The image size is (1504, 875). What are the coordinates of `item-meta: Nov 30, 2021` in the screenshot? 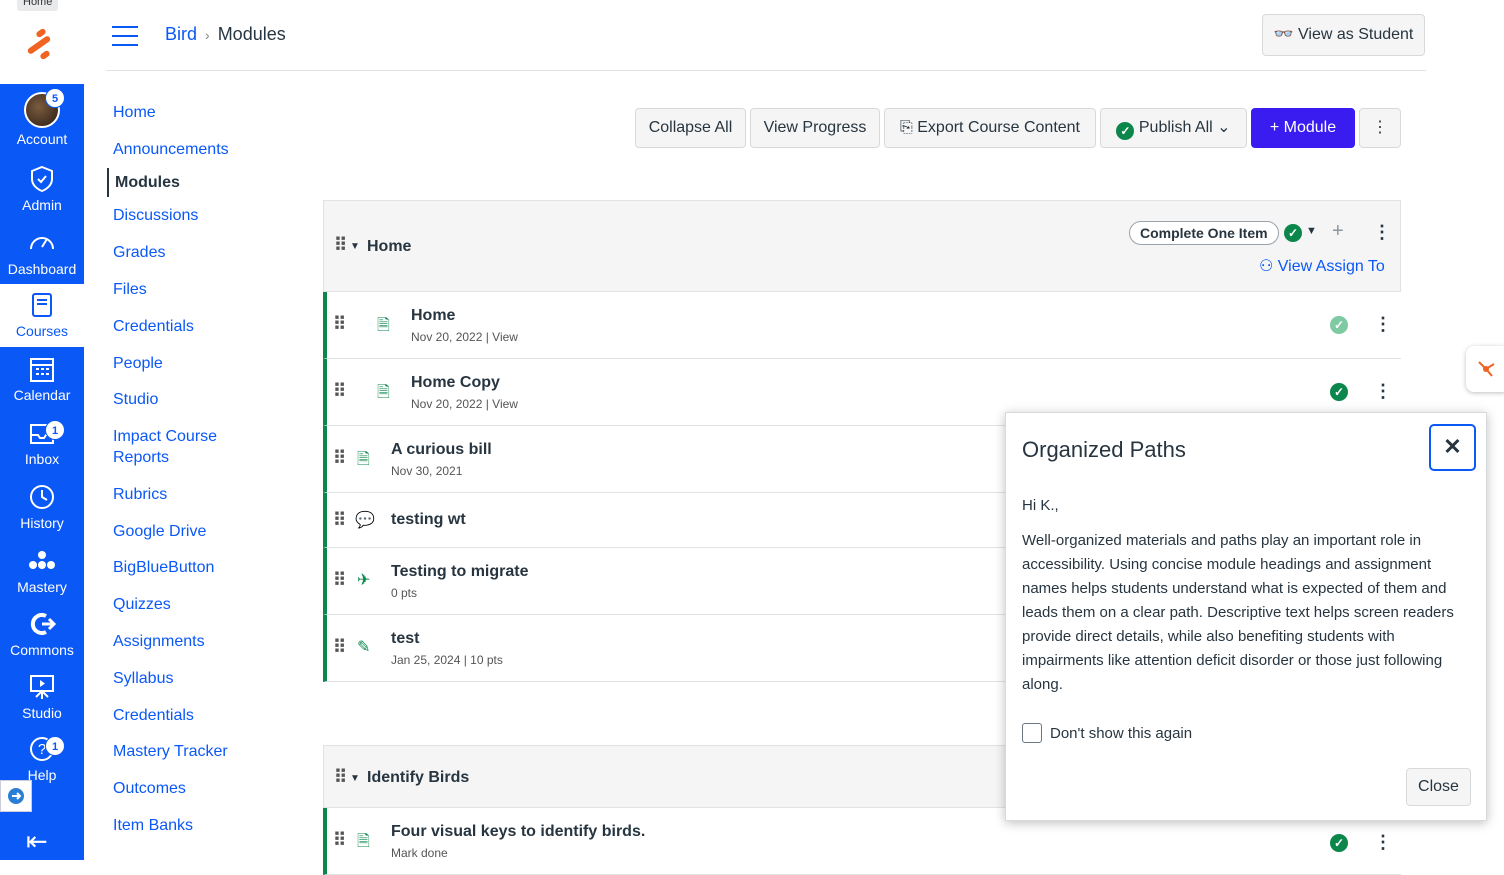 It's located at (427, 471).